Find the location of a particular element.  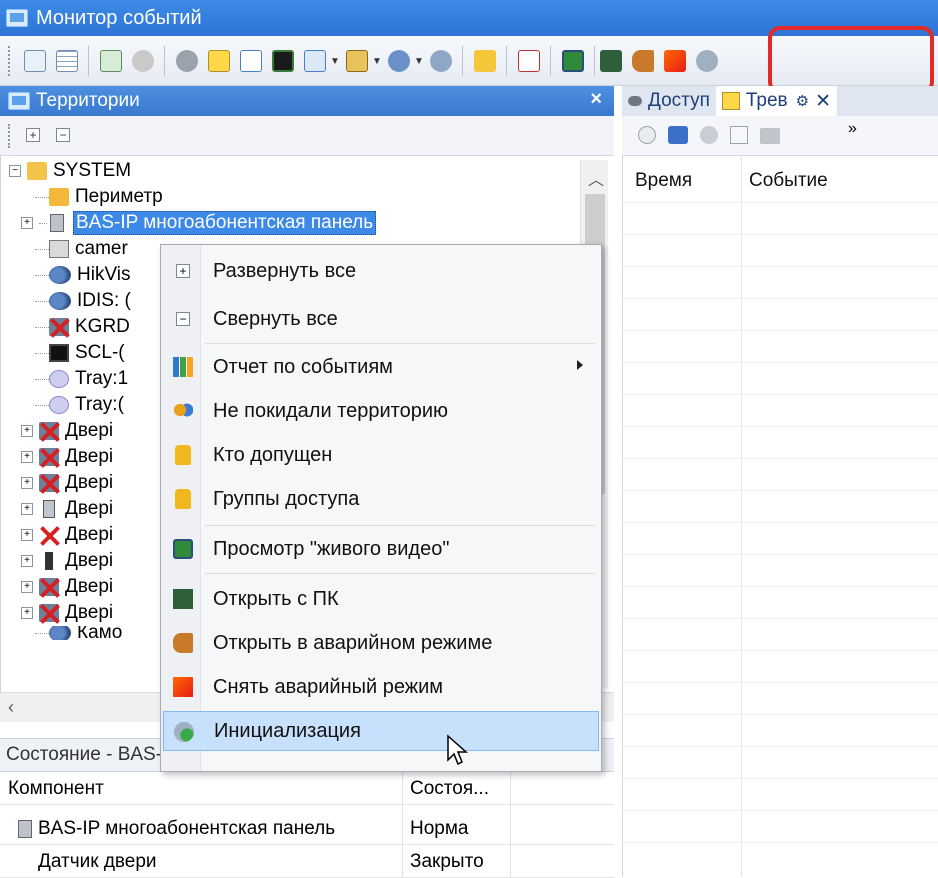

live-video-icon is located at coordinates (573, 61).